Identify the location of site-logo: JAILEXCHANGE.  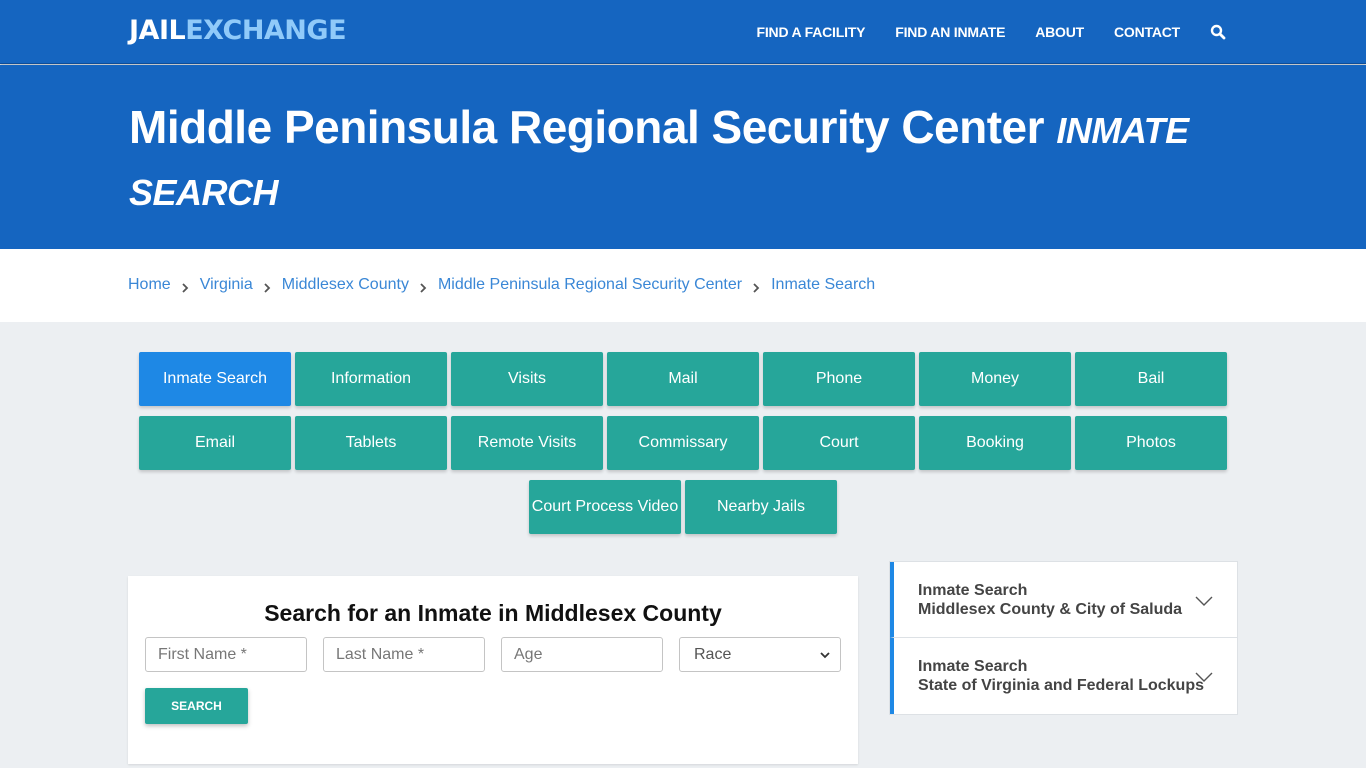
(238, 30).